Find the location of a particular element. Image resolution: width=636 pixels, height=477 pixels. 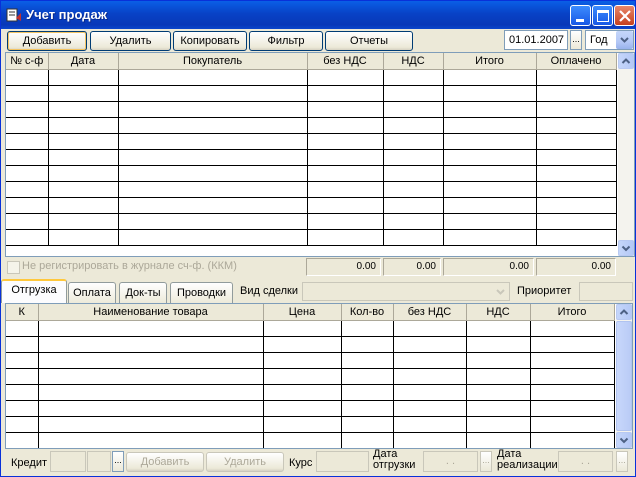

credit-subcode-field is located at coordinates (99, 461).